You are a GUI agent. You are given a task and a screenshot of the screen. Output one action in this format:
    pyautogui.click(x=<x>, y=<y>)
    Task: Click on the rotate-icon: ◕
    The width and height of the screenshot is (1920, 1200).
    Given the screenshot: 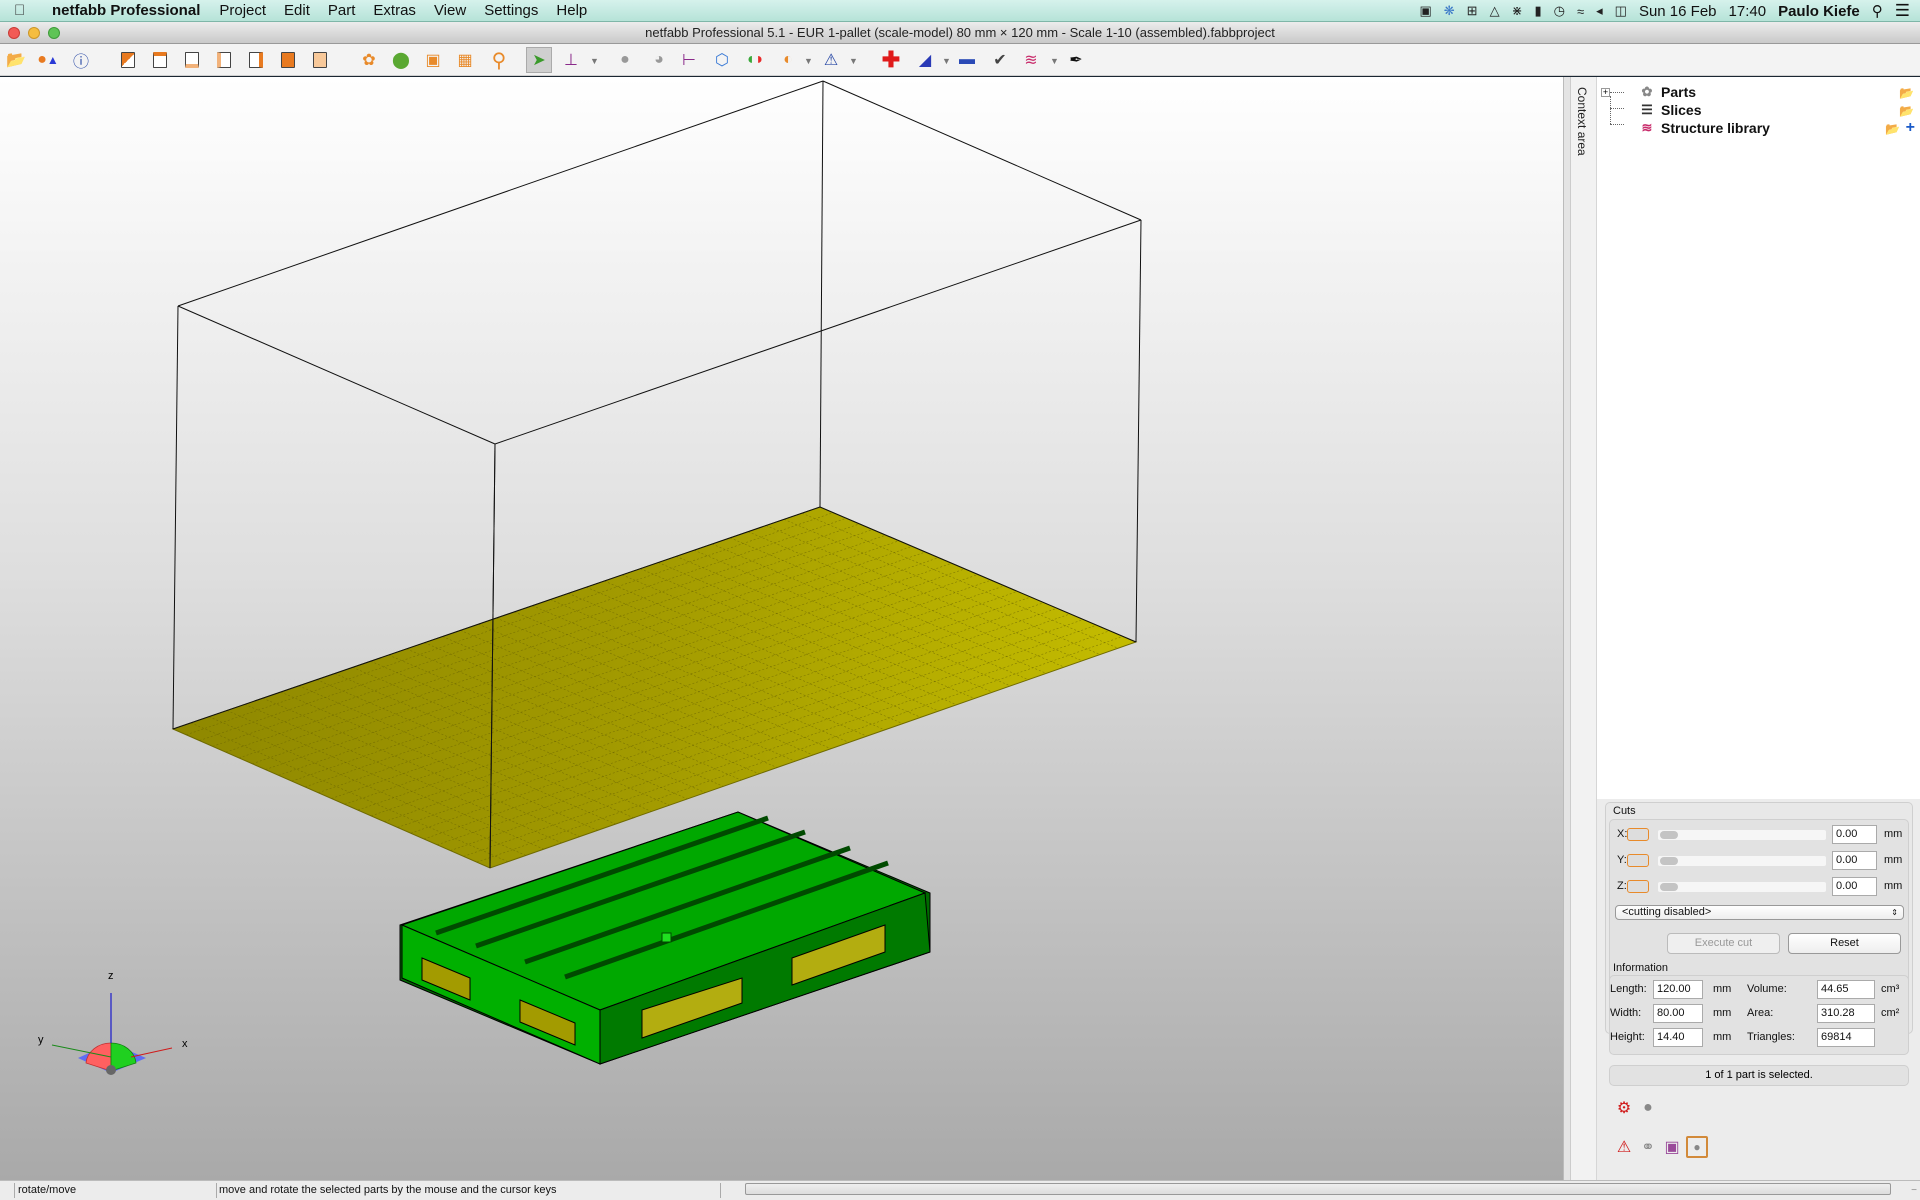 What is the action you would take?
    pyautogui.click(x=659, y=60)
    